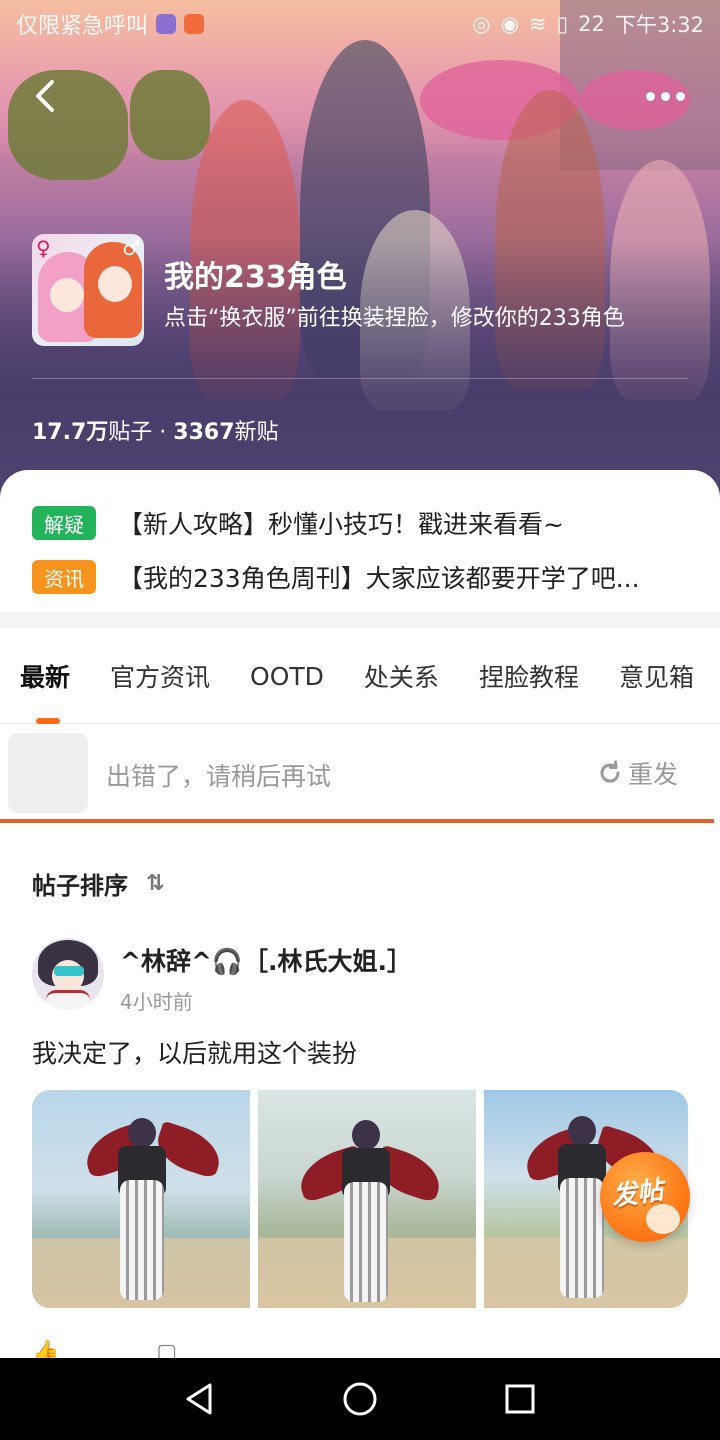 The width and height of the screenshot is (720, 1440). I want to click on refresh-icon, so click(610, 771).